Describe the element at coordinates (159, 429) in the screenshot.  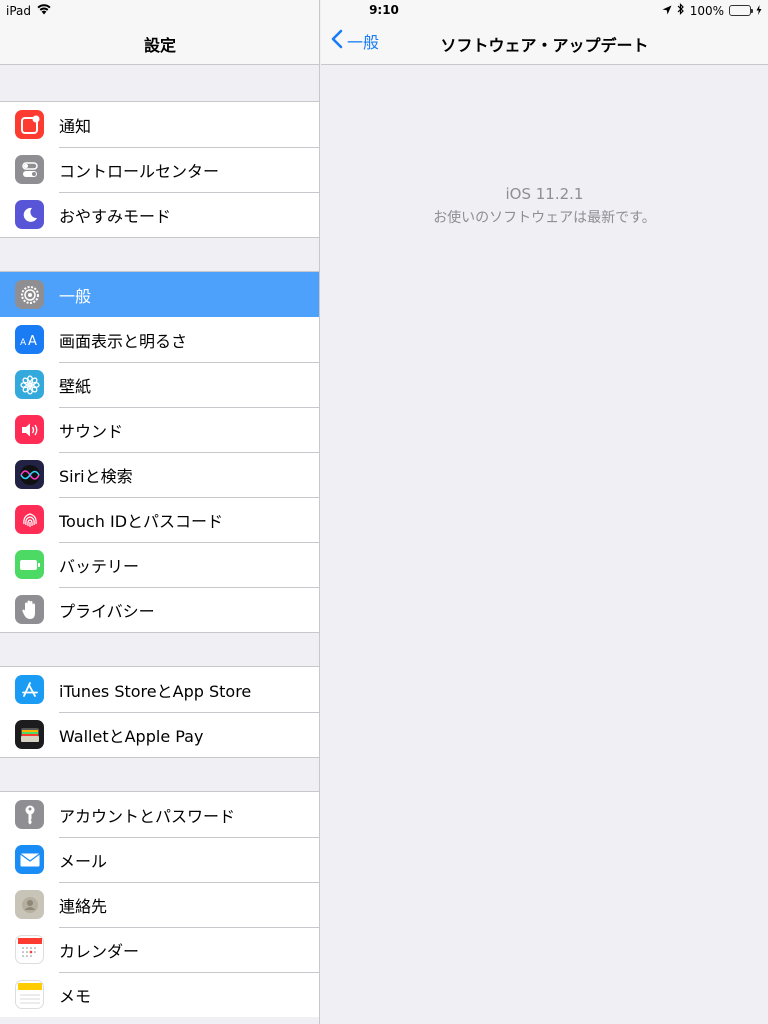
I see `sidebar-item-sounds: サウンド` at that location.